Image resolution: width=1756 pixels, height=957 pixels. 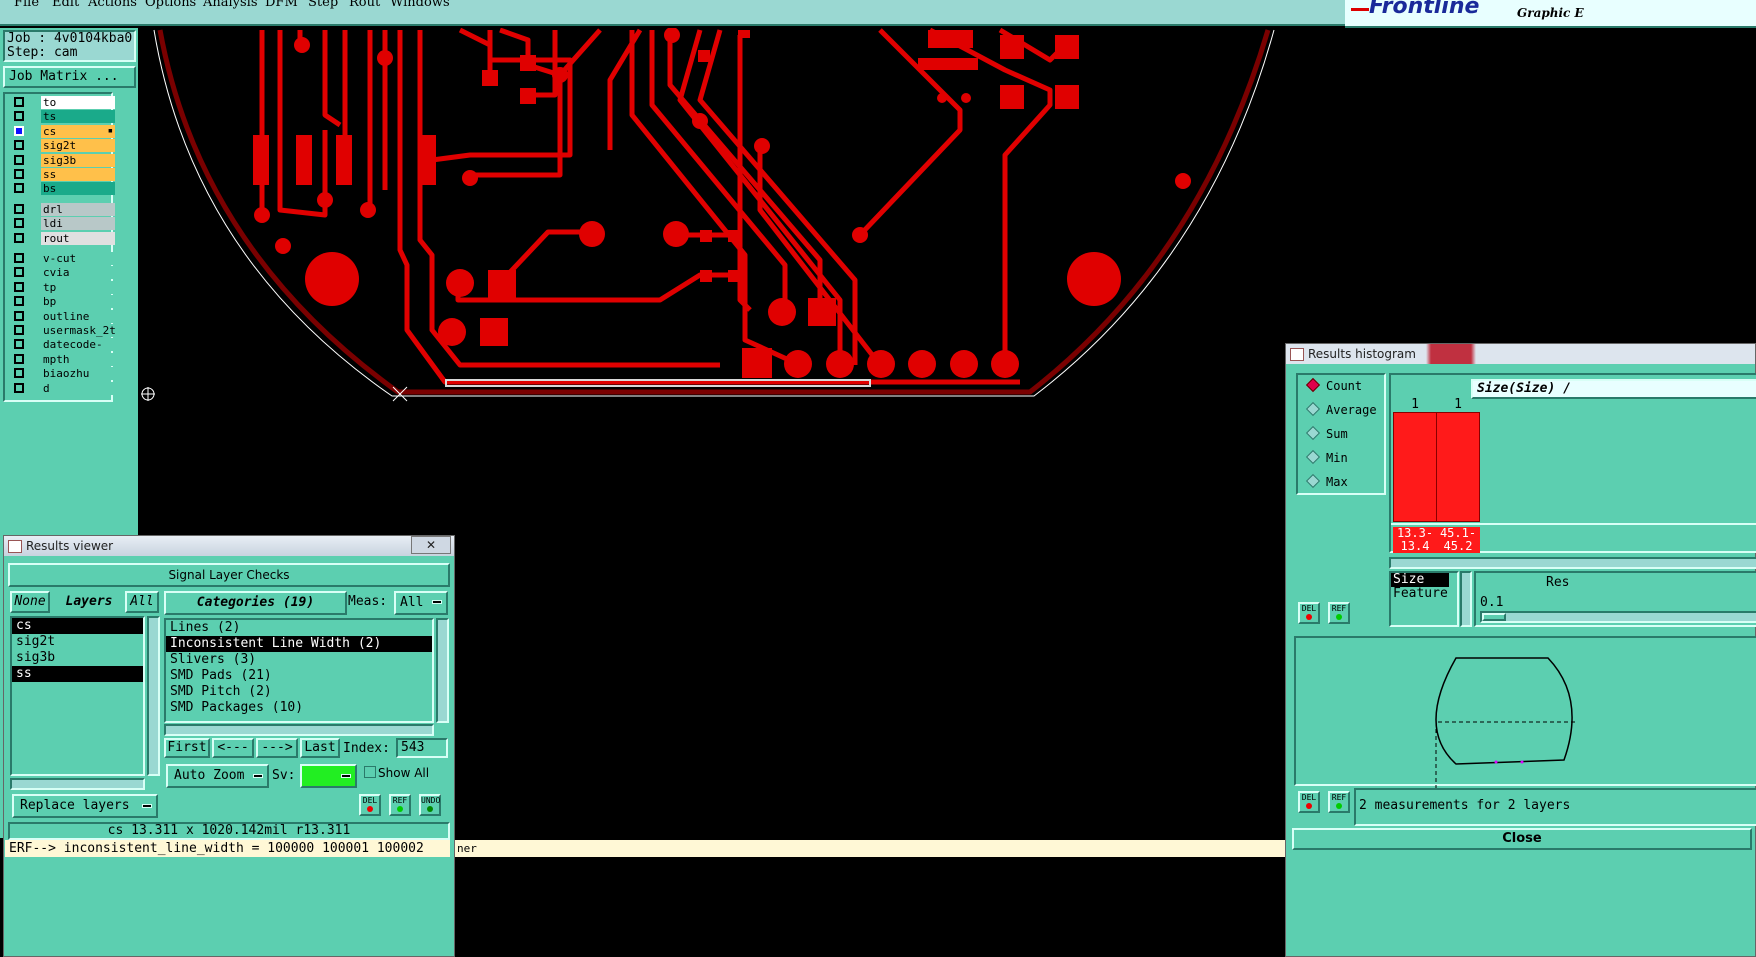 What do you see at coordinates (299, 692) in the screenshot?
I see `list-item: SMD Pitch (2)` at bounding box center [299, 692].